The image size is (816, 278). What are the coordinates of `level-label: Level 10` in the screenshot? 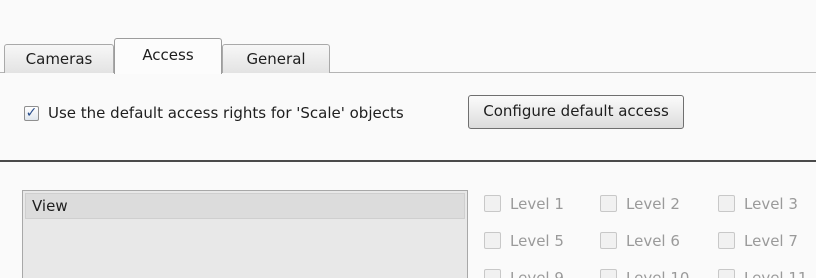 It's located at (658, 273).